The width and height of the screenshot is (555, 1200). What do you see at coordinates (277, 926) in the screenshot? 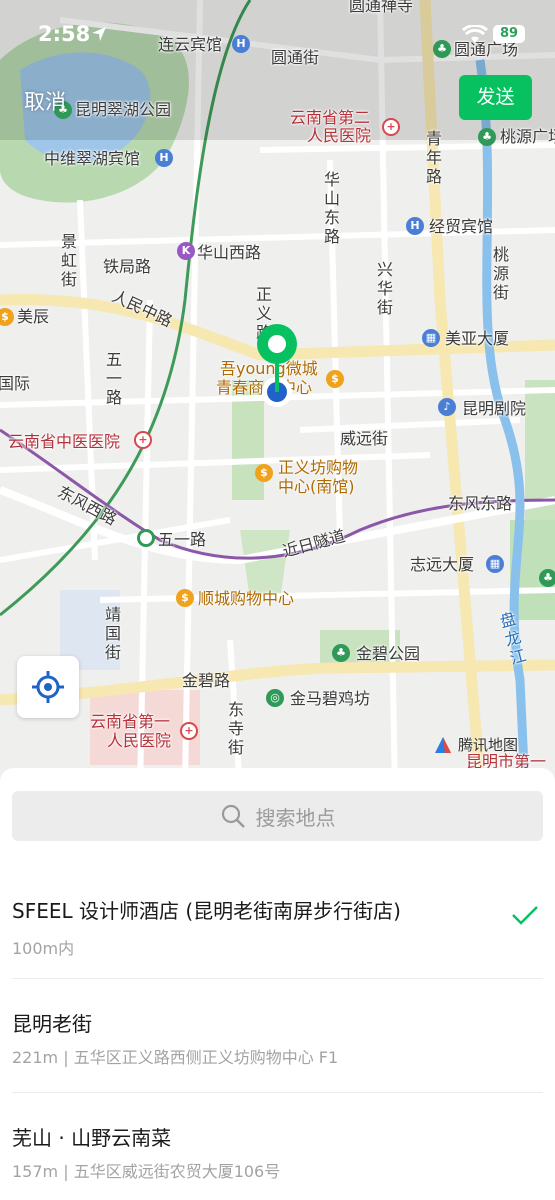
I see `result-item: SFEEL 设计师酒店 (昆明老街南屏步行街店) 100m内` at bounding box center [277, 926].